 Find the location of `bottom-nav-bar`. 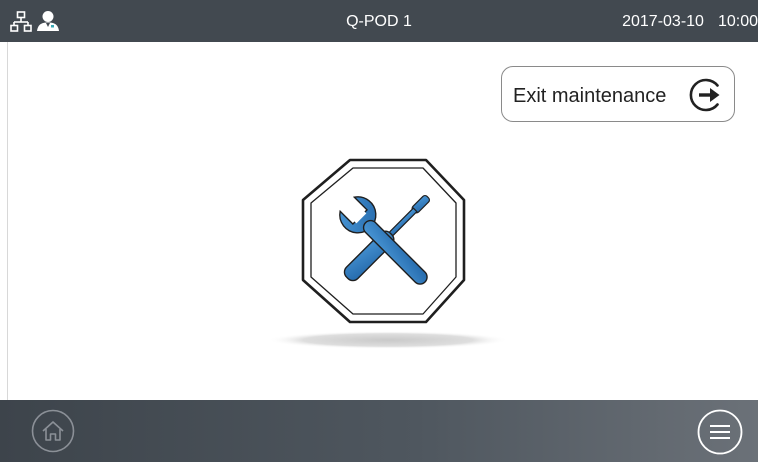

bottom-nav-bar is located at coordinates (379, 431).